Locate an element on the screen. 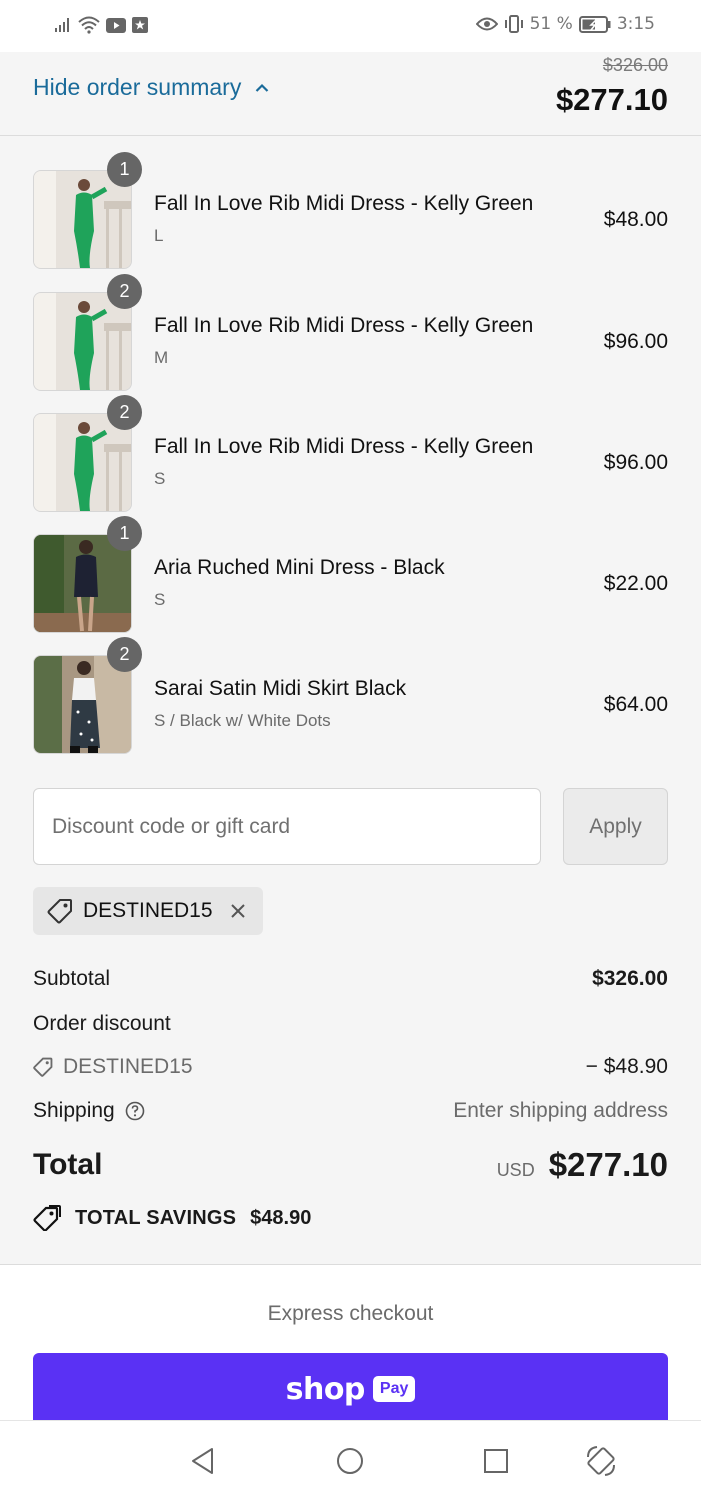 The width and height of the screenshot is (701, 1500). shop-pay-button: shop Pay is located at coordinates (350, 1389).